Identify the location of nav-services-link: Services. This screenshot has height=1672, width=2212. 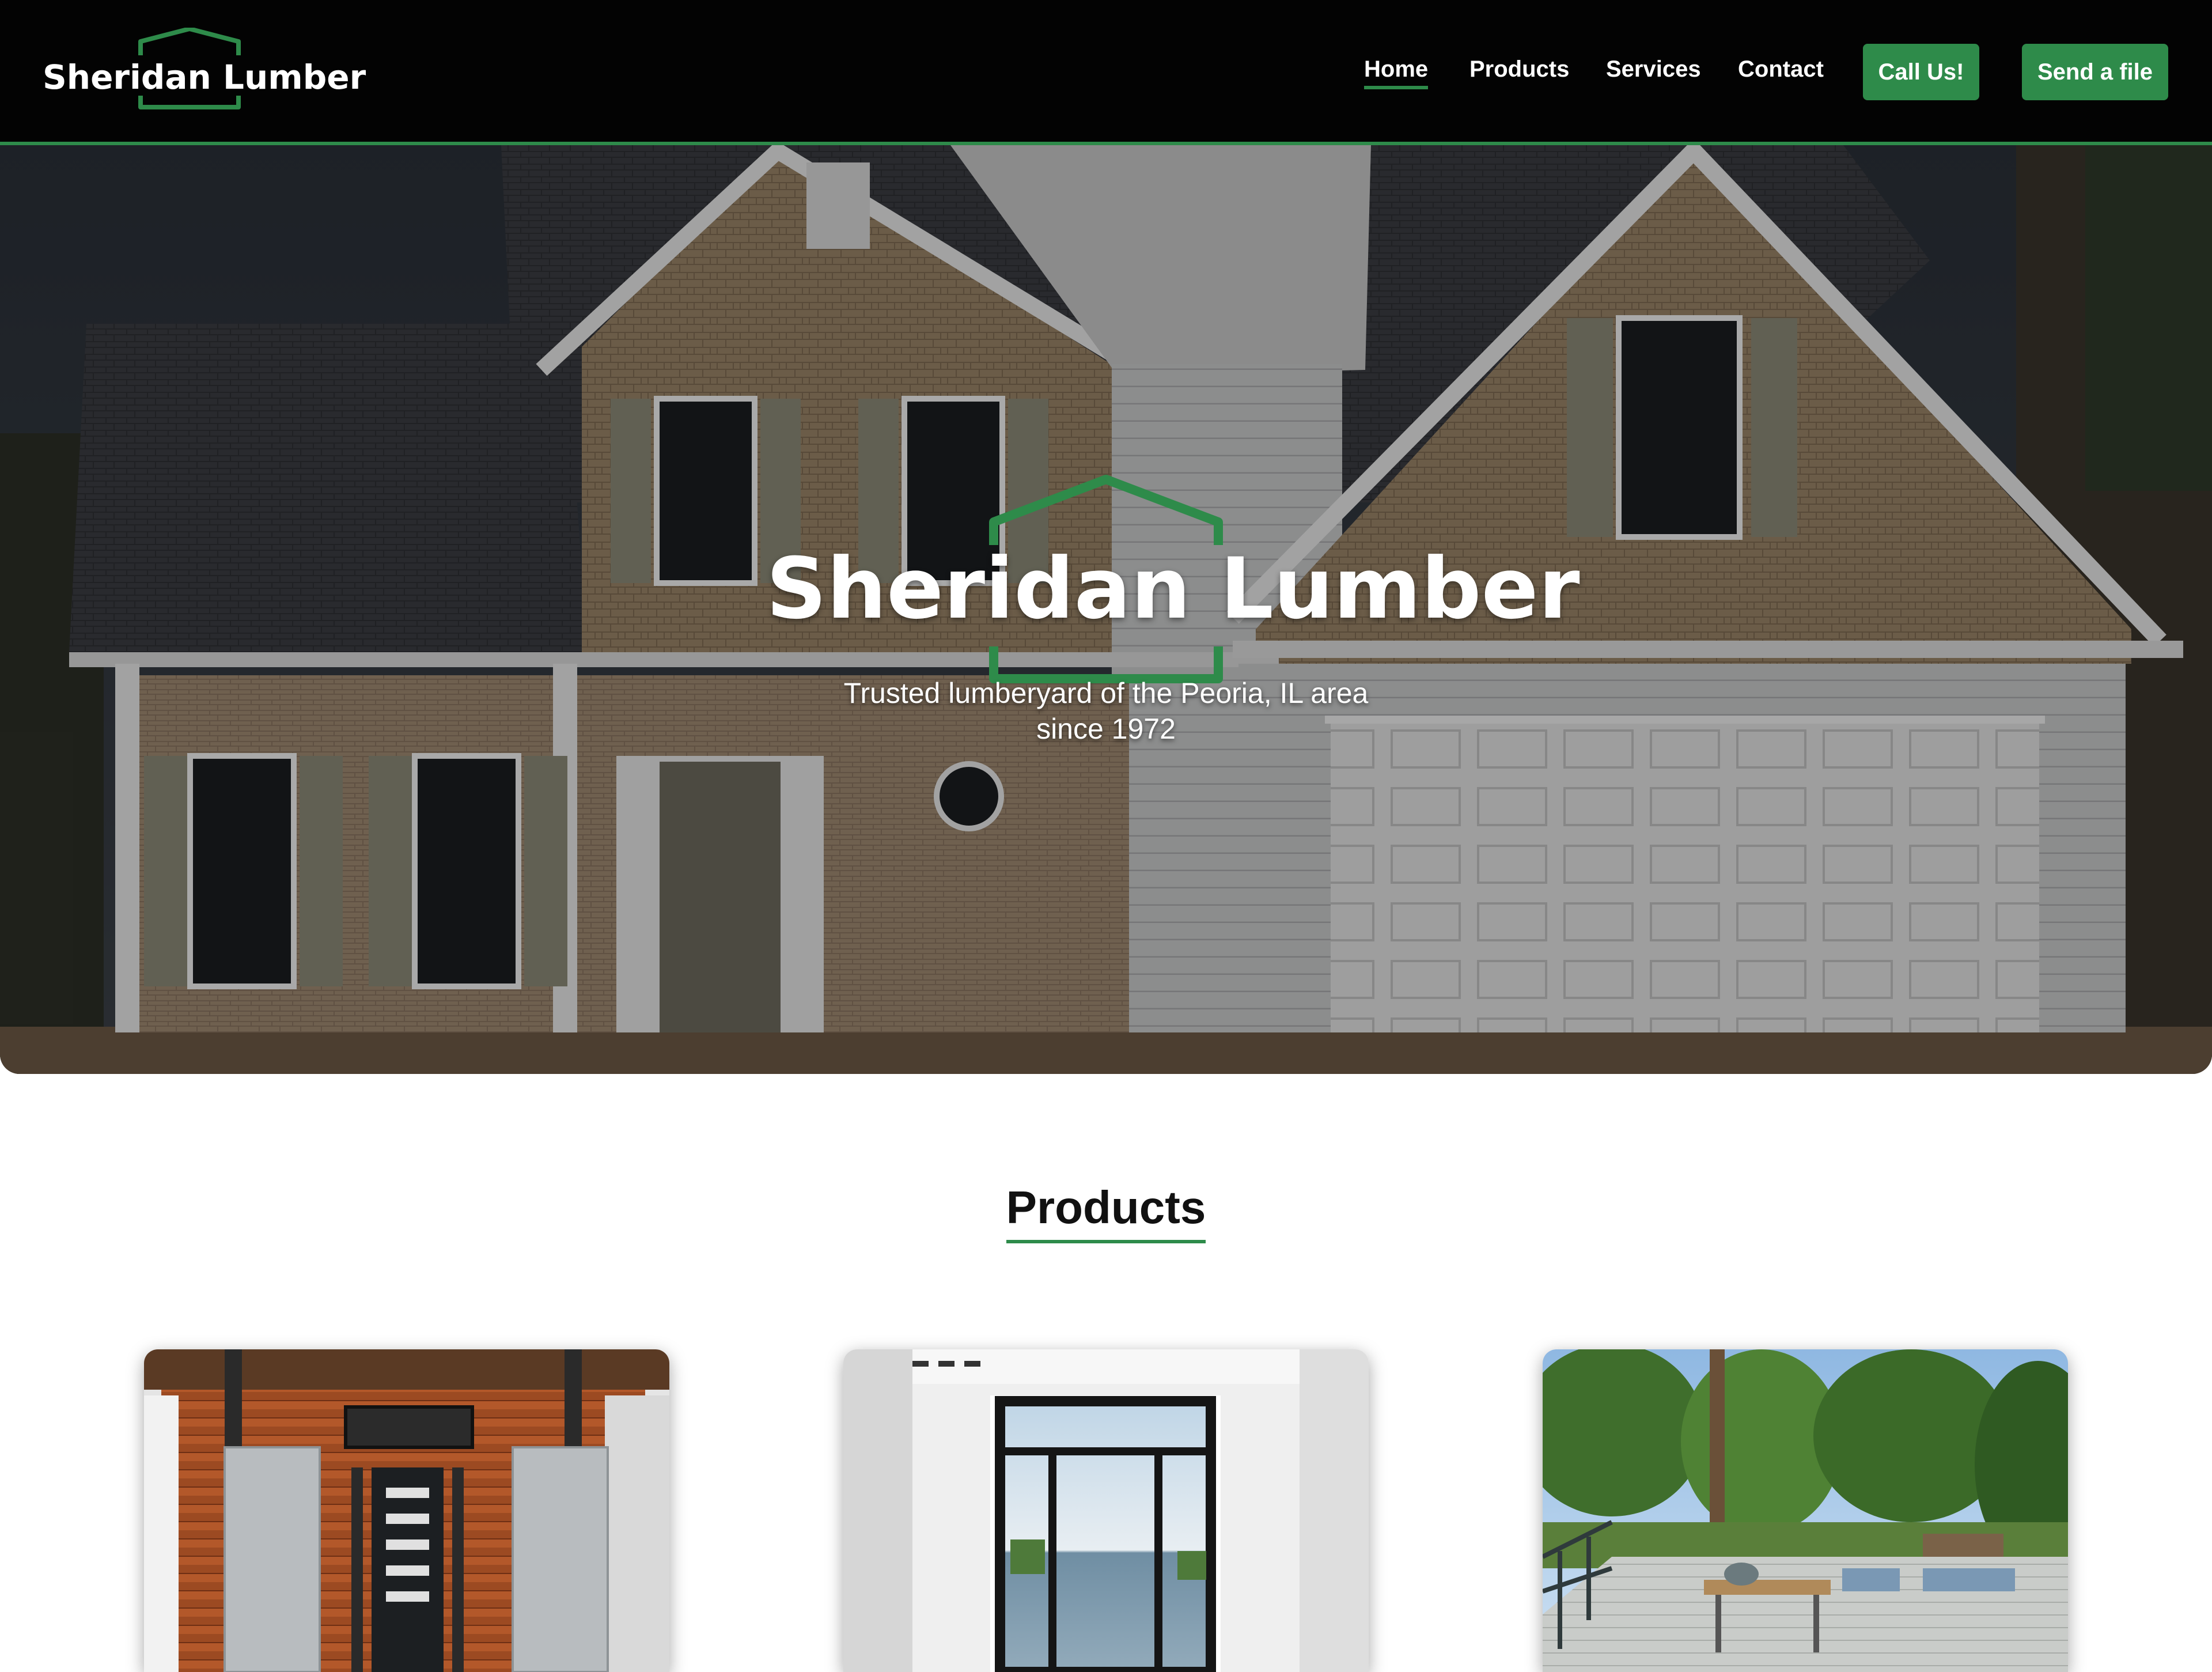
(1653, 69).